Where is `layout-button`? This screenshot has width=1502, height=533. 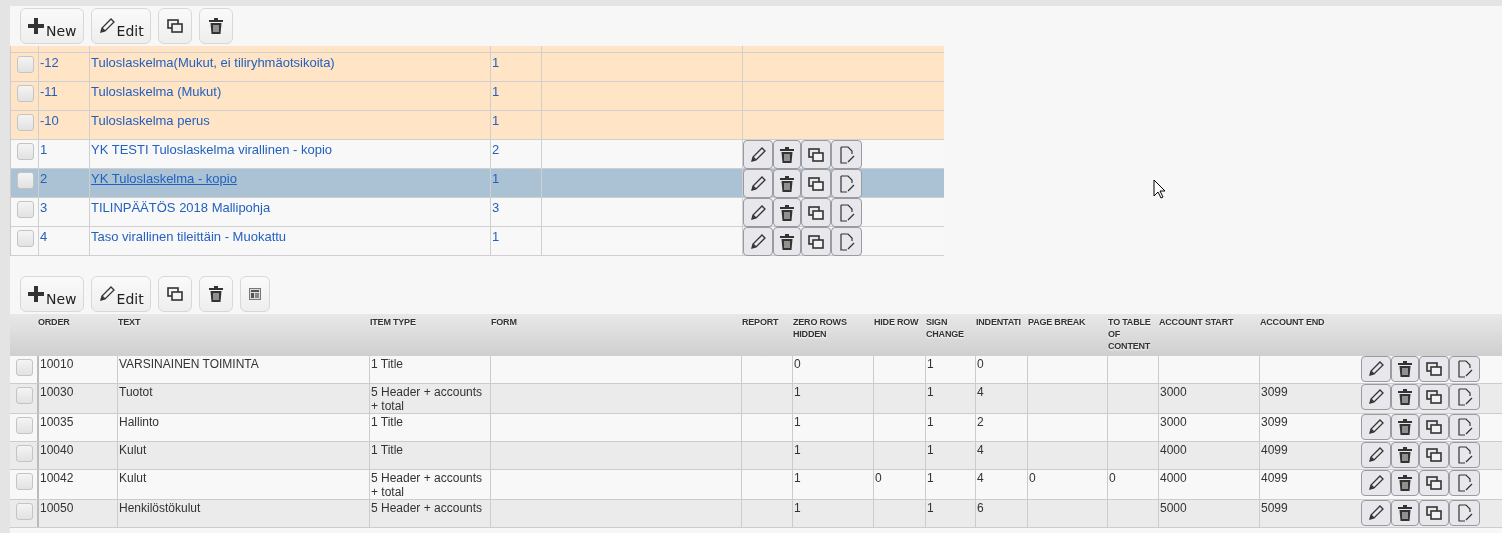 layout-button is located at coordinates (254, 294).